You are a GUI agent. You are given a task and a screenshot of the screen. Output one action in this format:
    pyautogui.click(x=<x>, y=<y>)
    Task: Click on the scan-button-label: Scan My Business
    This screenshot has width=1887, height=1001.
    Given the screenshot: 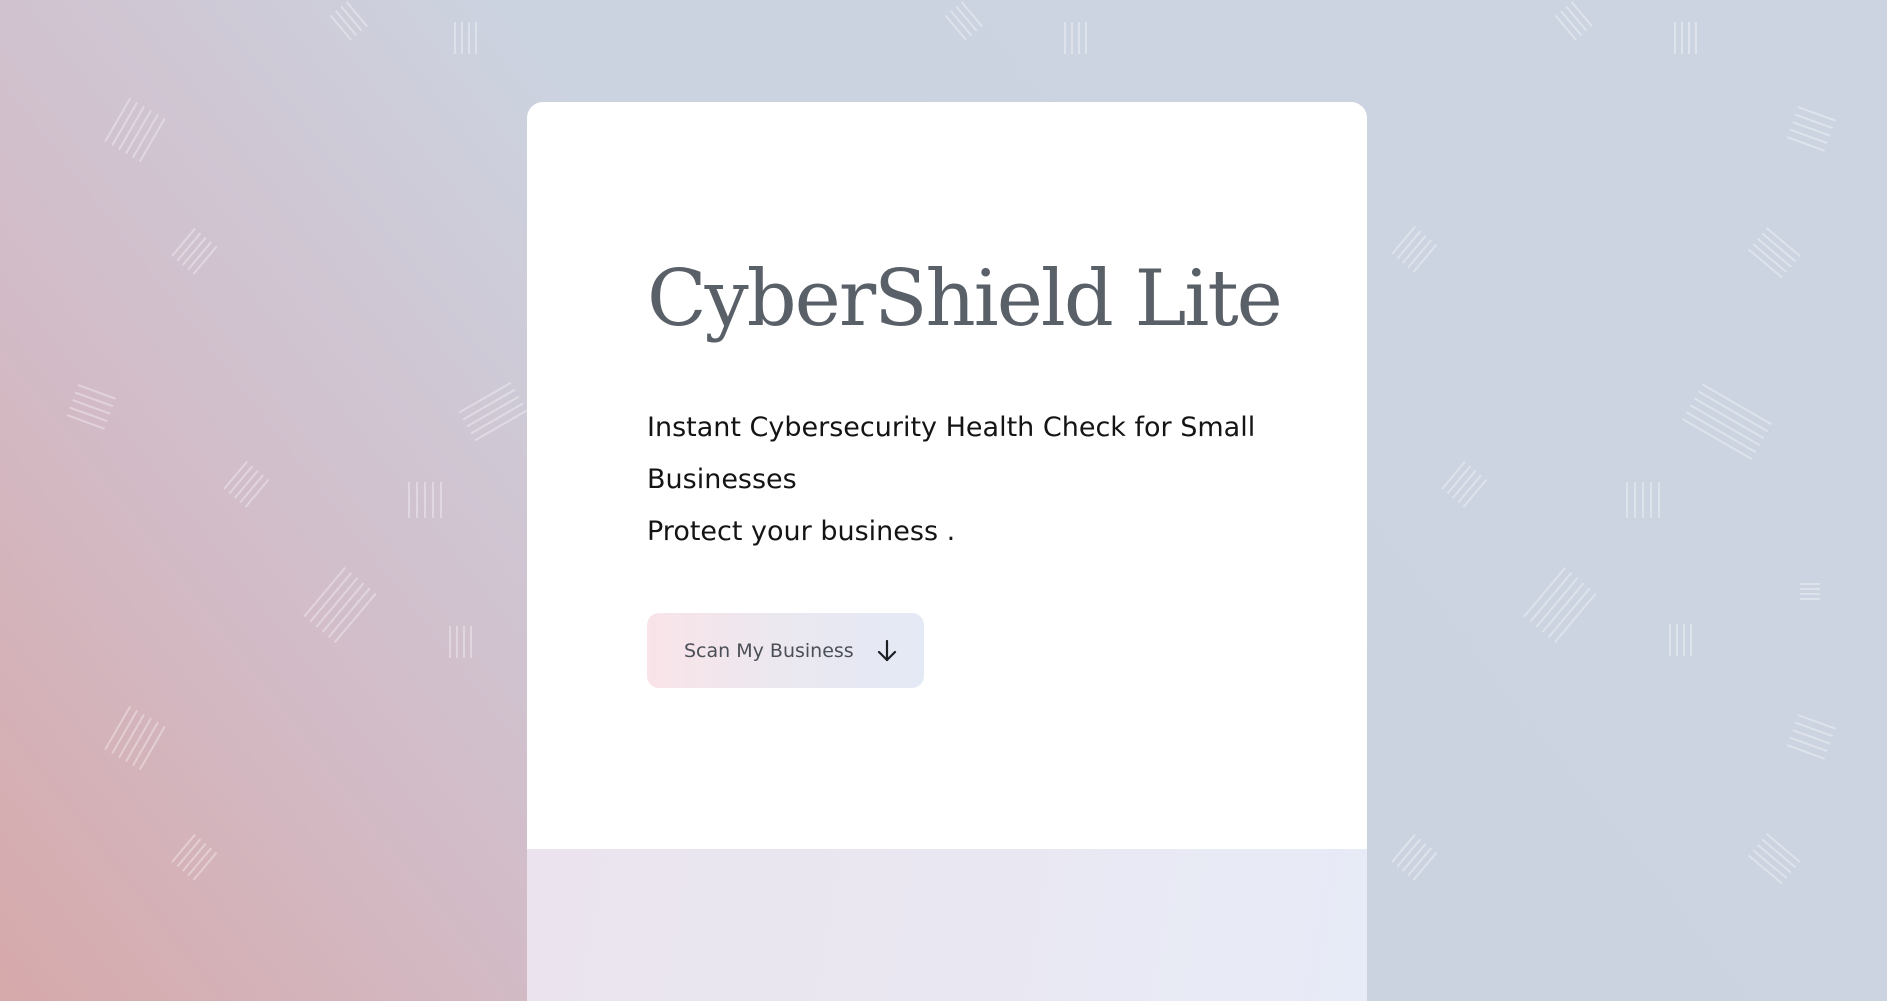 What is the action you would take?
    pyautogui.click(x=769, y=650)
    